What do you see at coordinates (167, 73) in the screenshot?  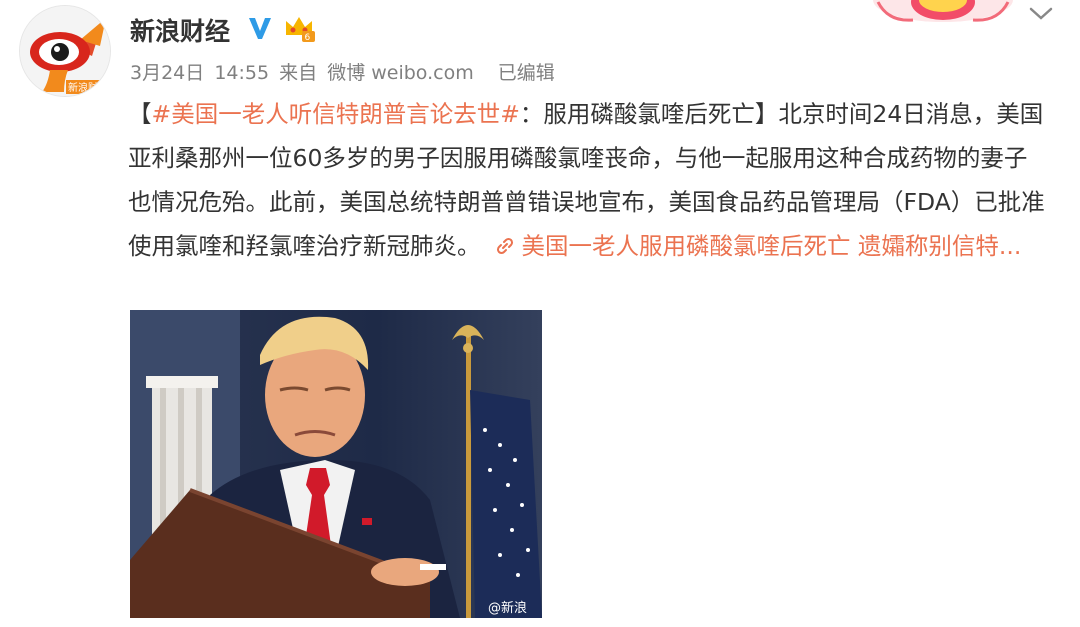 I see `post-date: 3月24日` at bounding box center [167, 73].